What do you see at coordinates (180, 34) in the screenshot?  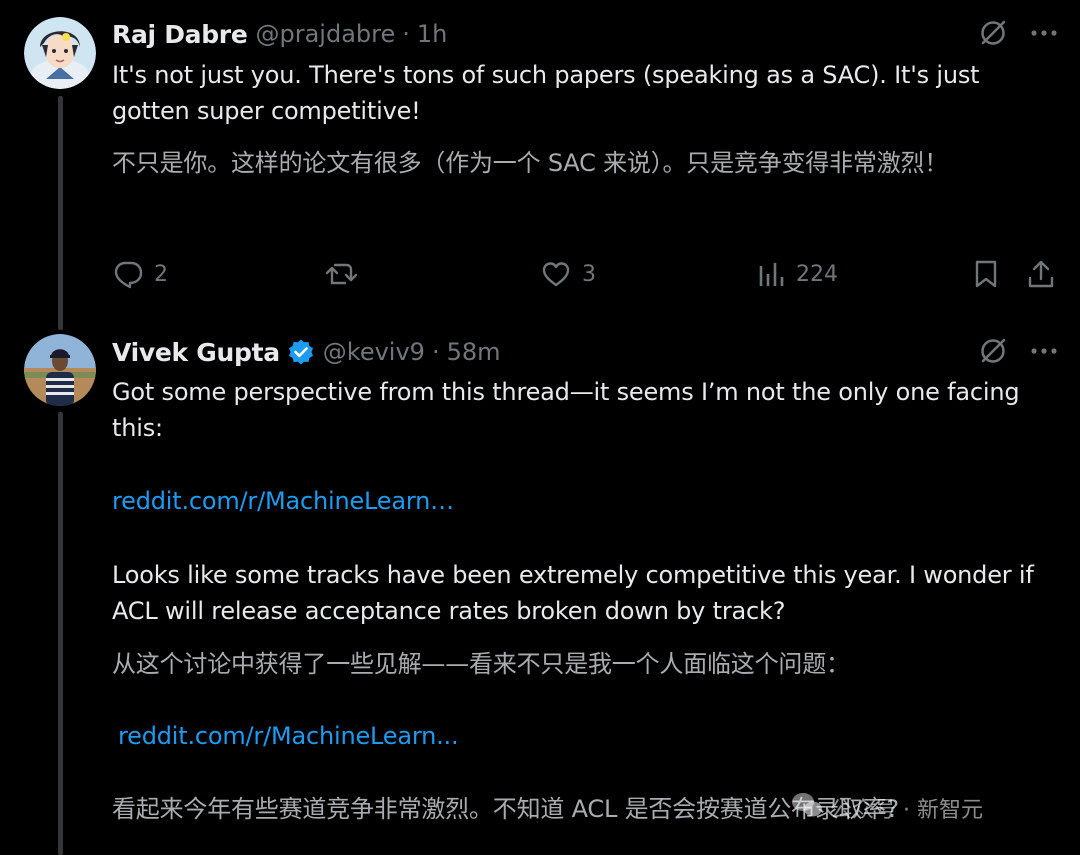 I see `display-name: Raj Dabre` at bounding box center [180, 34].